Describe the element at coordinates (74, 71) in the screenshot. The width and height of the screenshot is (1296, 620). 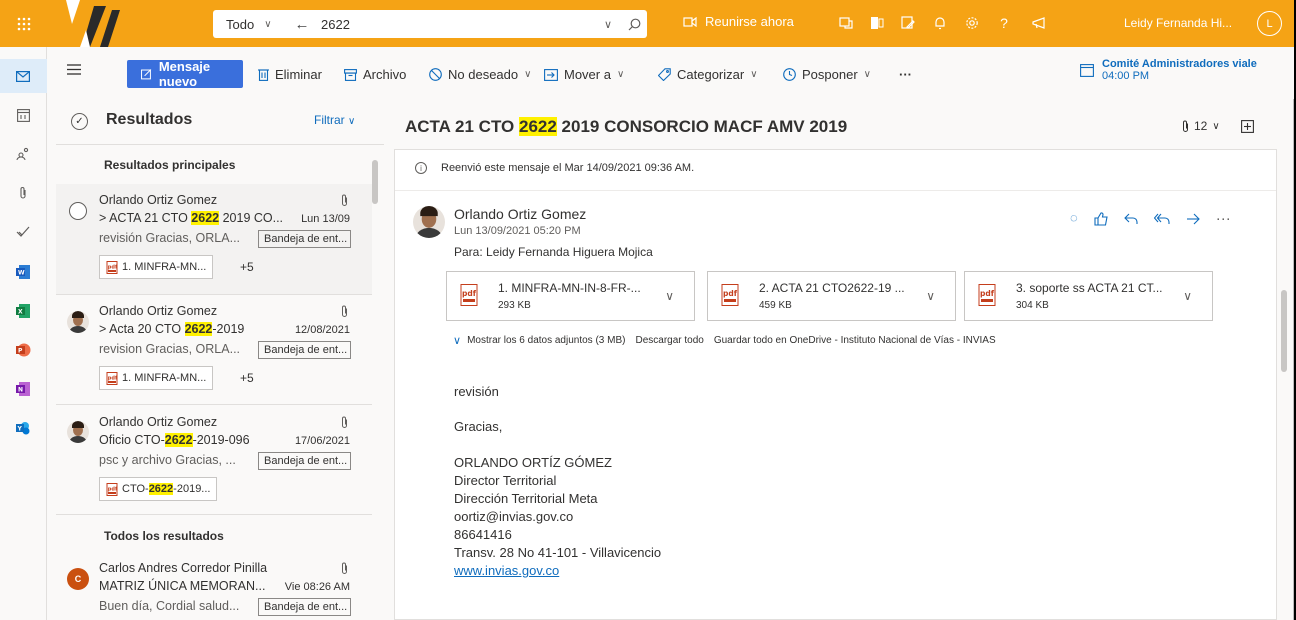
I see `hamburger-menu-icon` at that location.